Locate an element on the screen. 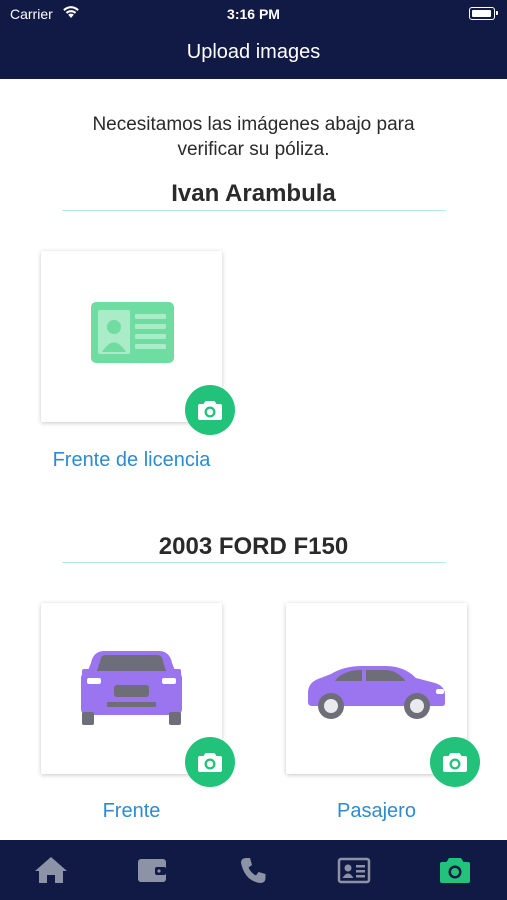 The width and height of the screenshot is (507, 900). tab-camera is located at coordinates (454, 870).